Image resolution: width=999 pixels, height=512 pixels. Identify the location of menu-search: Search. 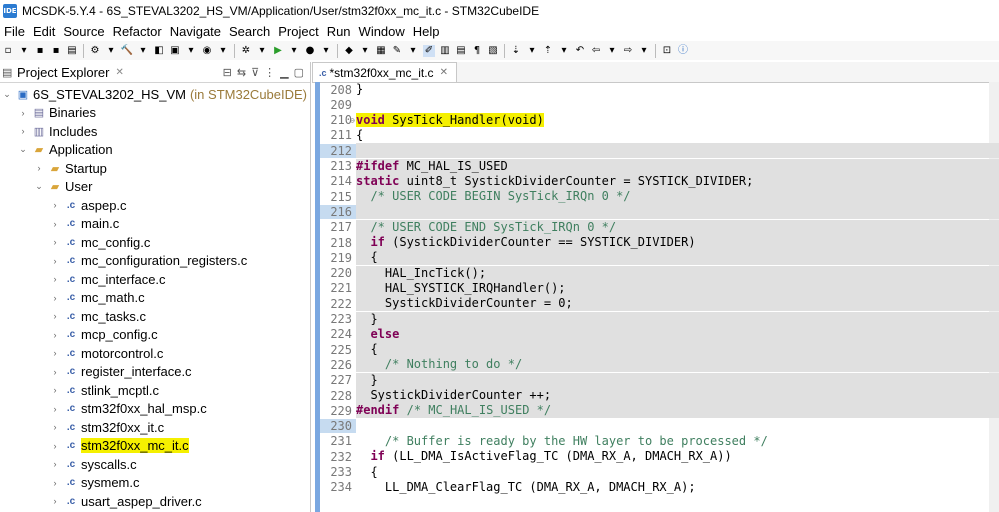
(249, 31).